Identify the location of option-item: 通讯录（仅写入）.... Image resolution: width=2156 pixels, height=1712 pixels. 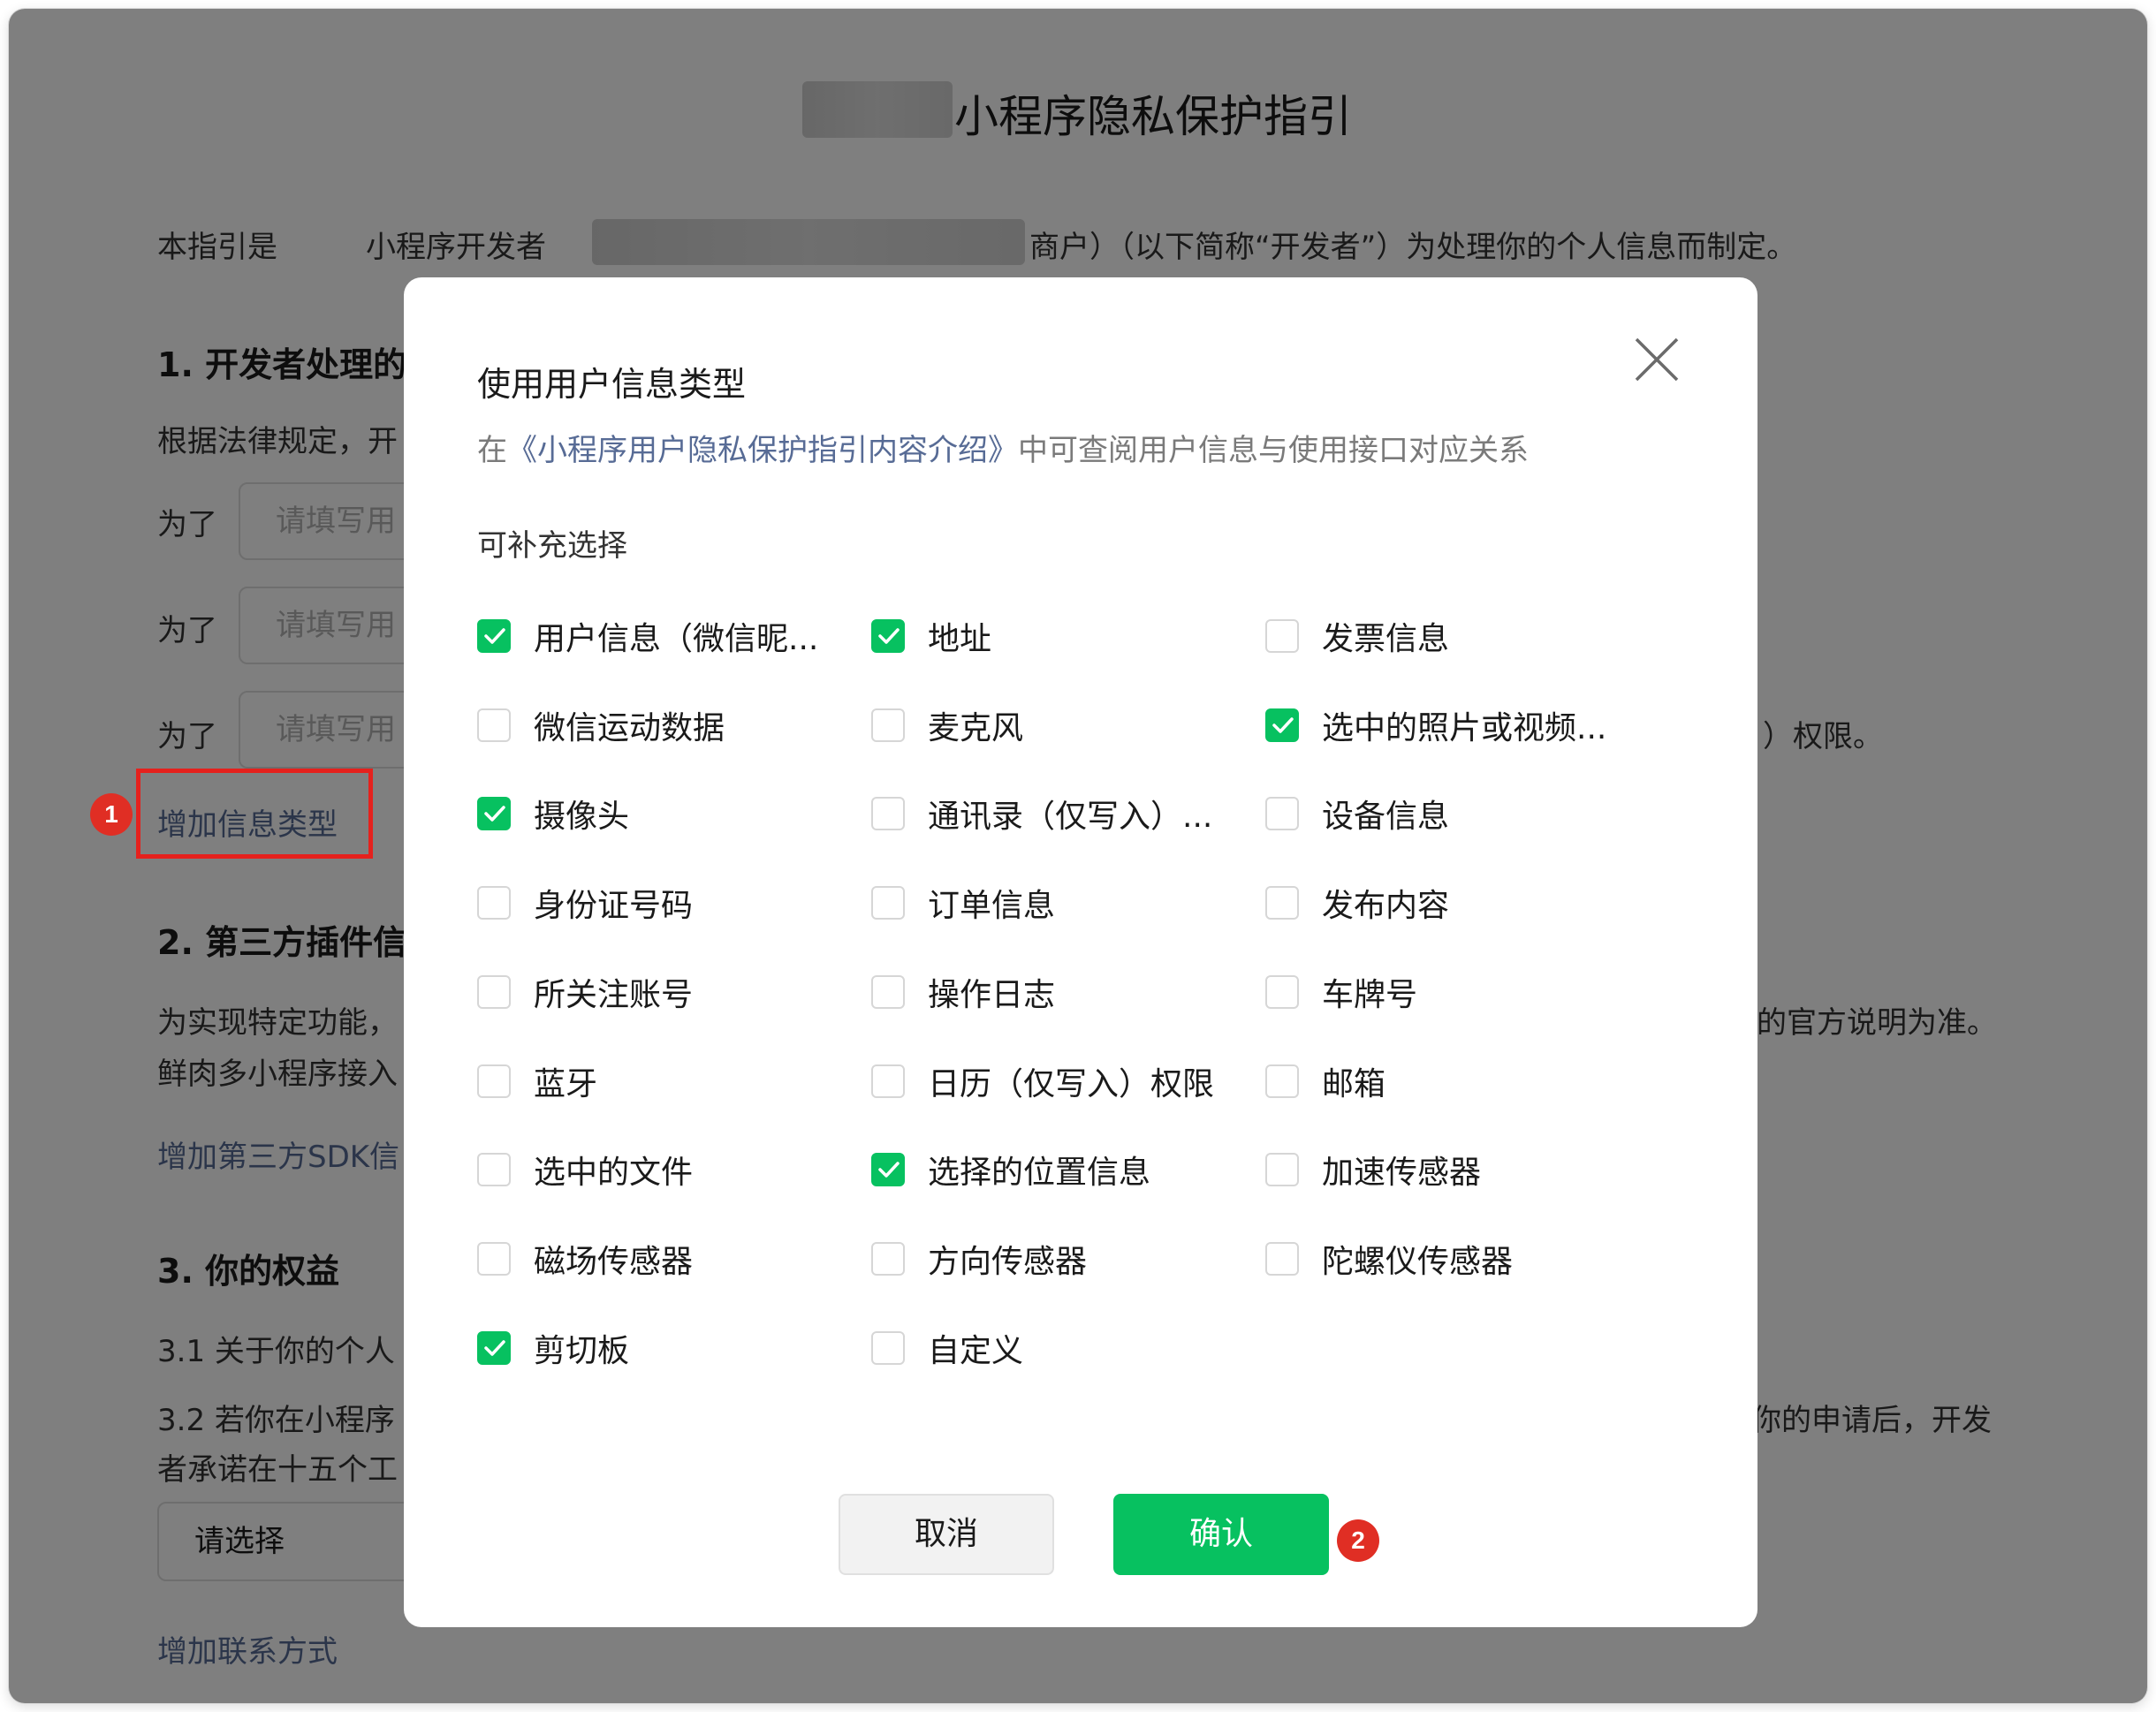
(1041, 814).